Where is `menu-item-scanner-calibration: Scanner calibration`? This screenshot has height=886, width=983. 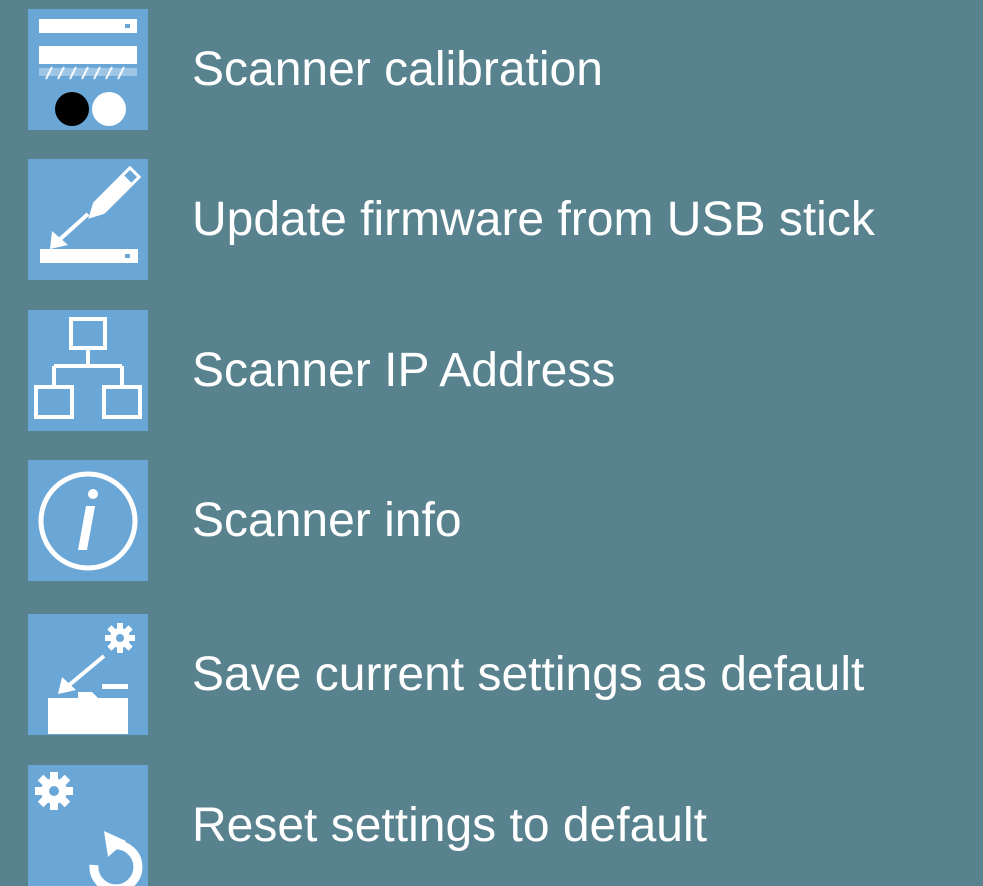 menu-item-scanner-calibration: Scanner calibration is located at coordinates (498, 69).